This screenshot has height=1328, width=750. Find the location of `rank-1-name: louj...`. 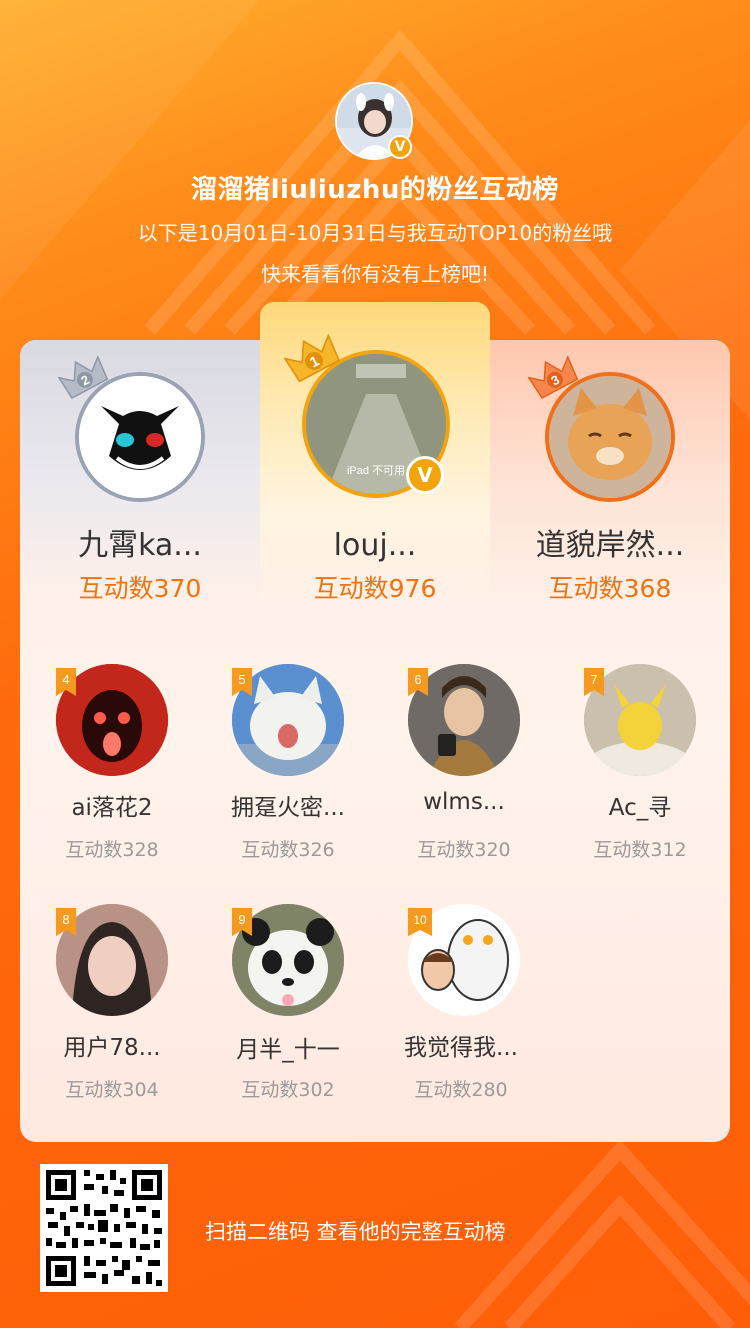

rank-1-name: louj... is located at coordinates (375, 545).